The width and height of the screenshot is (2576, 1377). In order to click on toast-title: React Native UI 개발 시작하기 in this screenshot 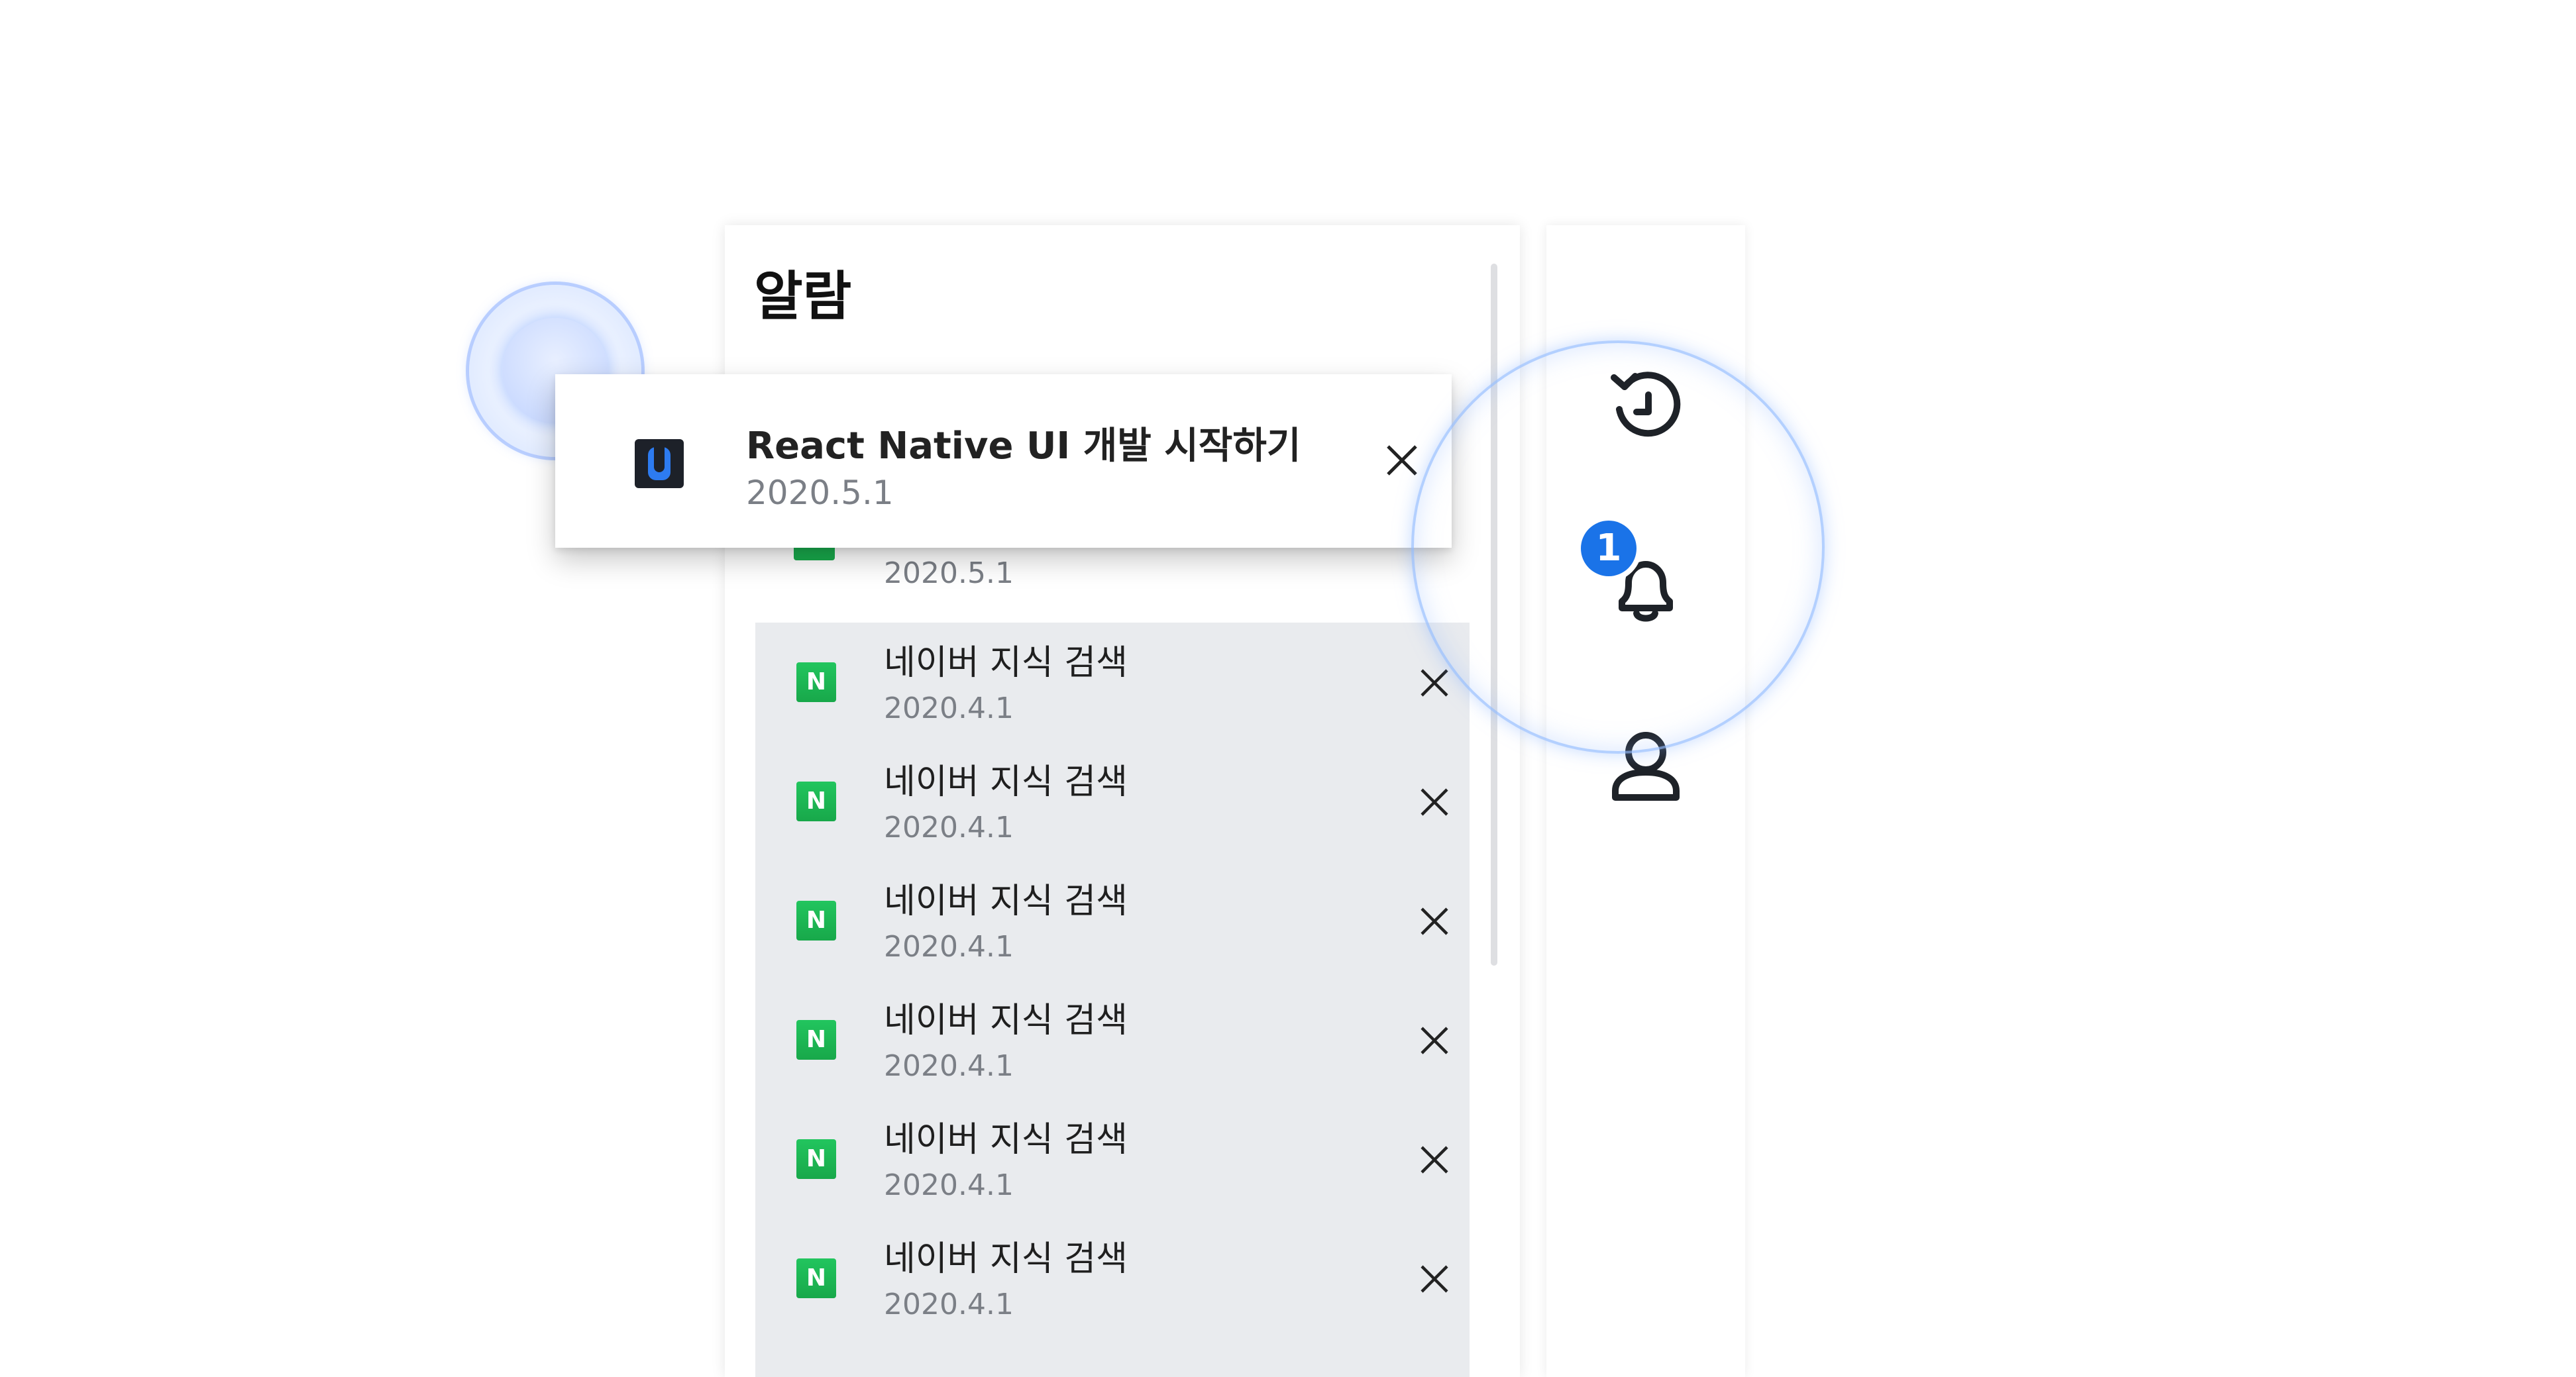, I will do `click(1024, 446)`.